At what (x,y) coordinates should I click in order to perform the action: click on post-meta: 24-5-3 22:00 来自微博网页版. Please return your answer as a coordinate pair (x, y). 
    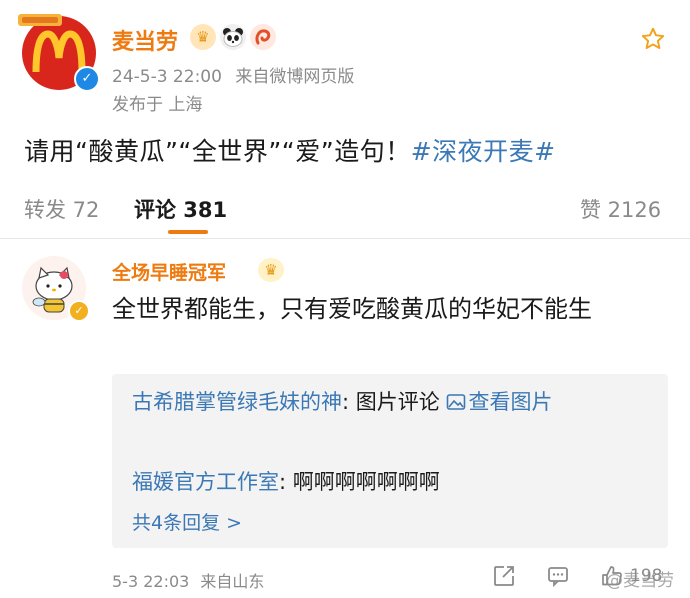
    Looking at the image, I should click on (233, 74).